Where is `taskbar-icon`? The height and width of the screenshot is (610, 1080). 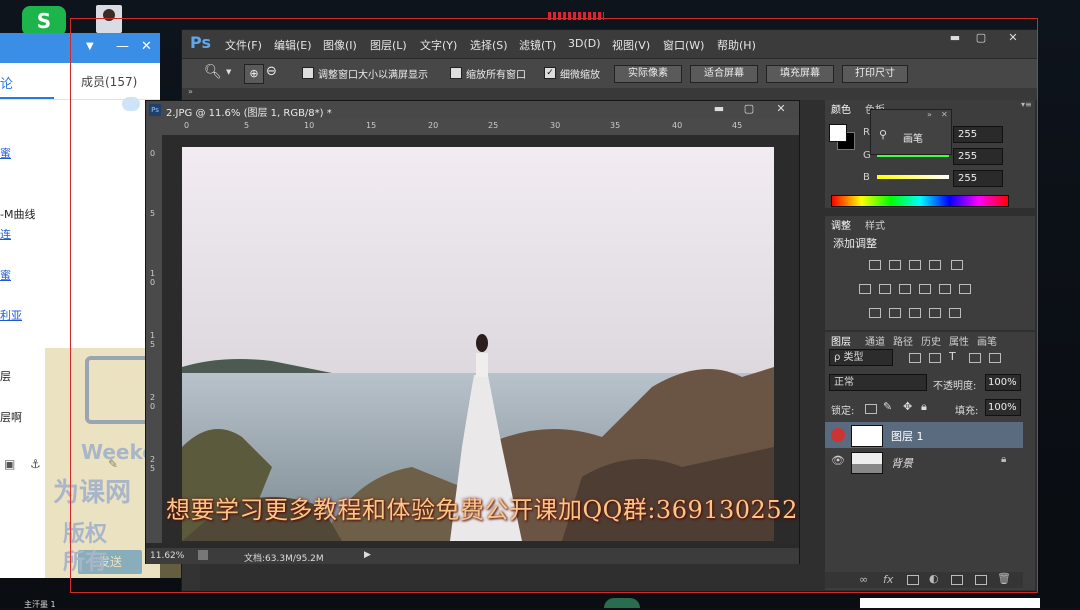 taskbar-icon is located at coordinates (622, 603).